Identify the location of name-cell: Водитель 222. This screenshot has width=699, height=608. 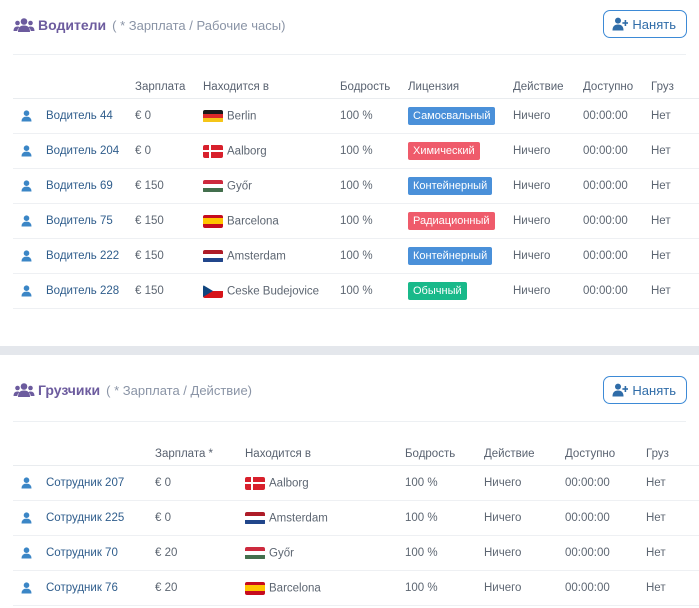
(74, 256).